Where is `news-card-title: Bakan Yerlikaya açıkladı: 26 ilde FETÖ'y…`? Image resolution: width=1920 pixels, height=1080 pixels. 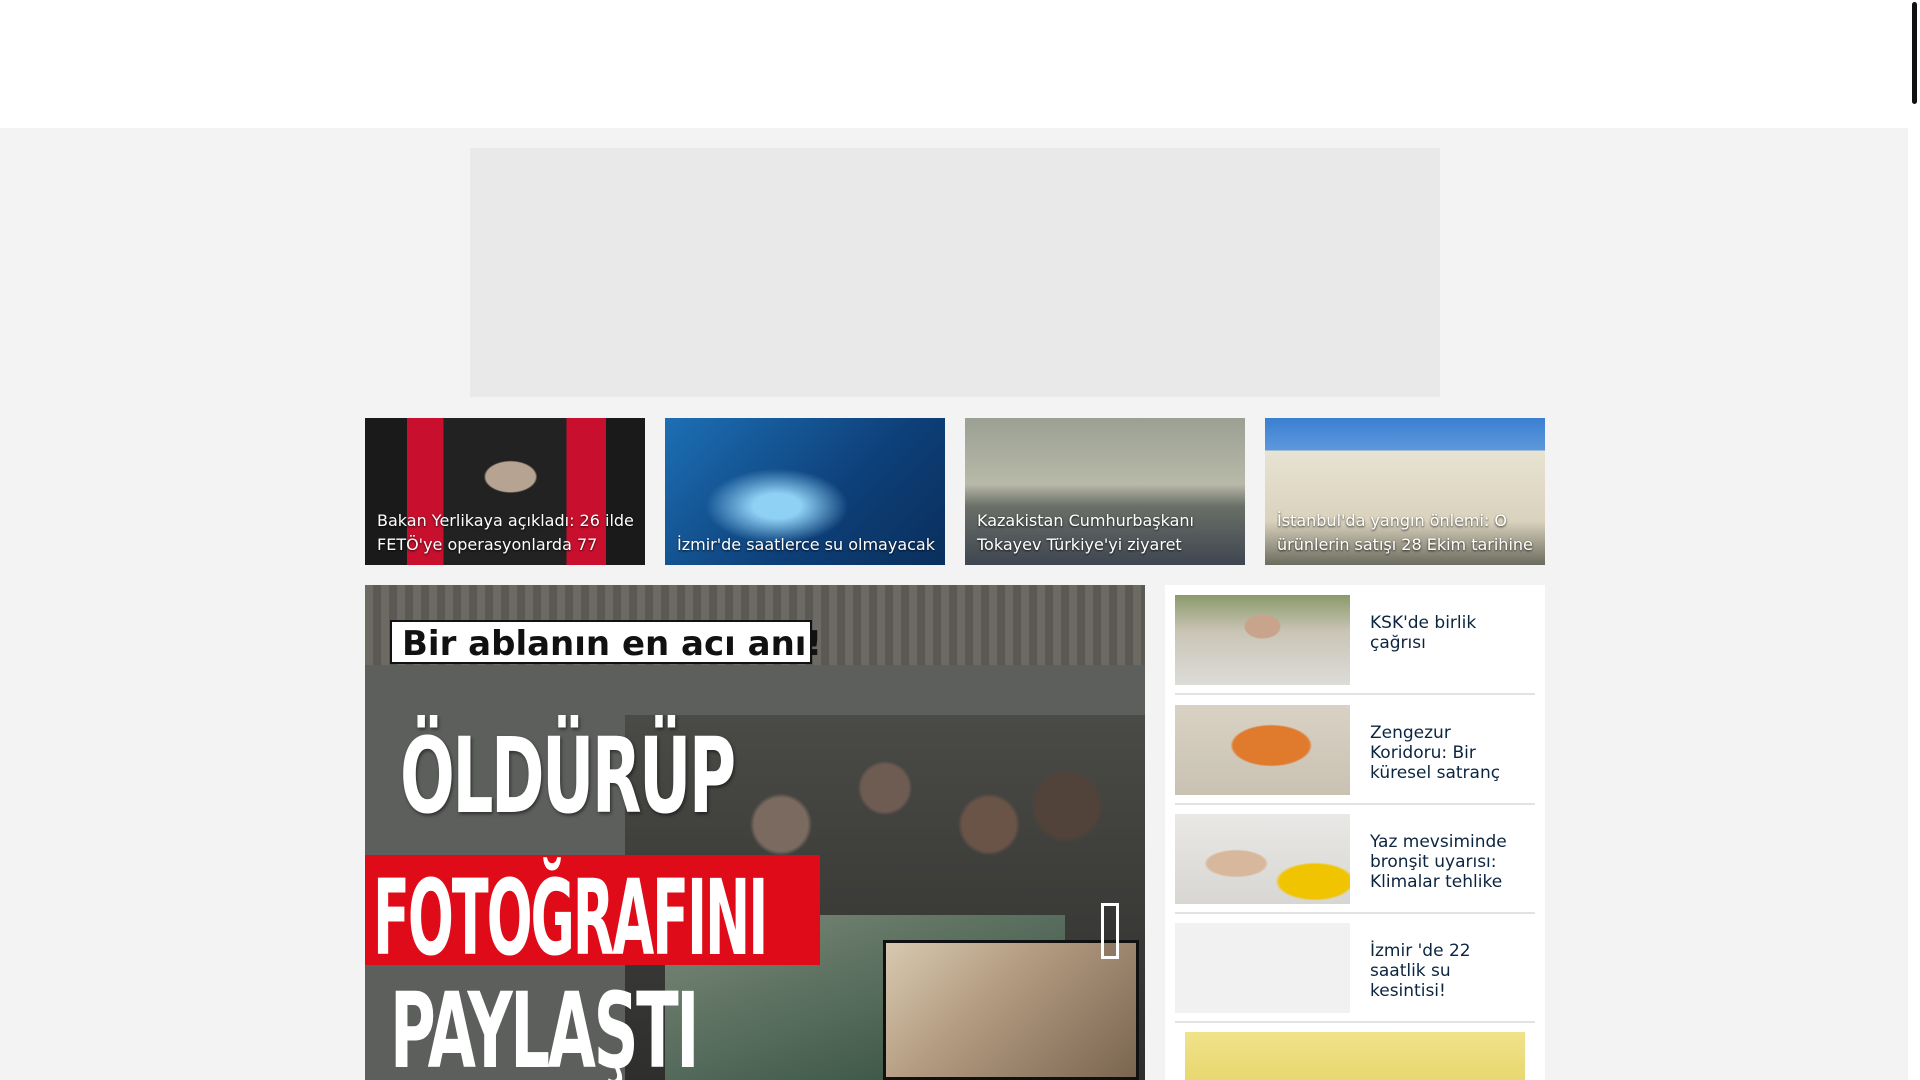
news-card-title: Bakan Yerlikaya açıkladı: 26 ilde FETÖ'y… is located at coordinates (505, 532).